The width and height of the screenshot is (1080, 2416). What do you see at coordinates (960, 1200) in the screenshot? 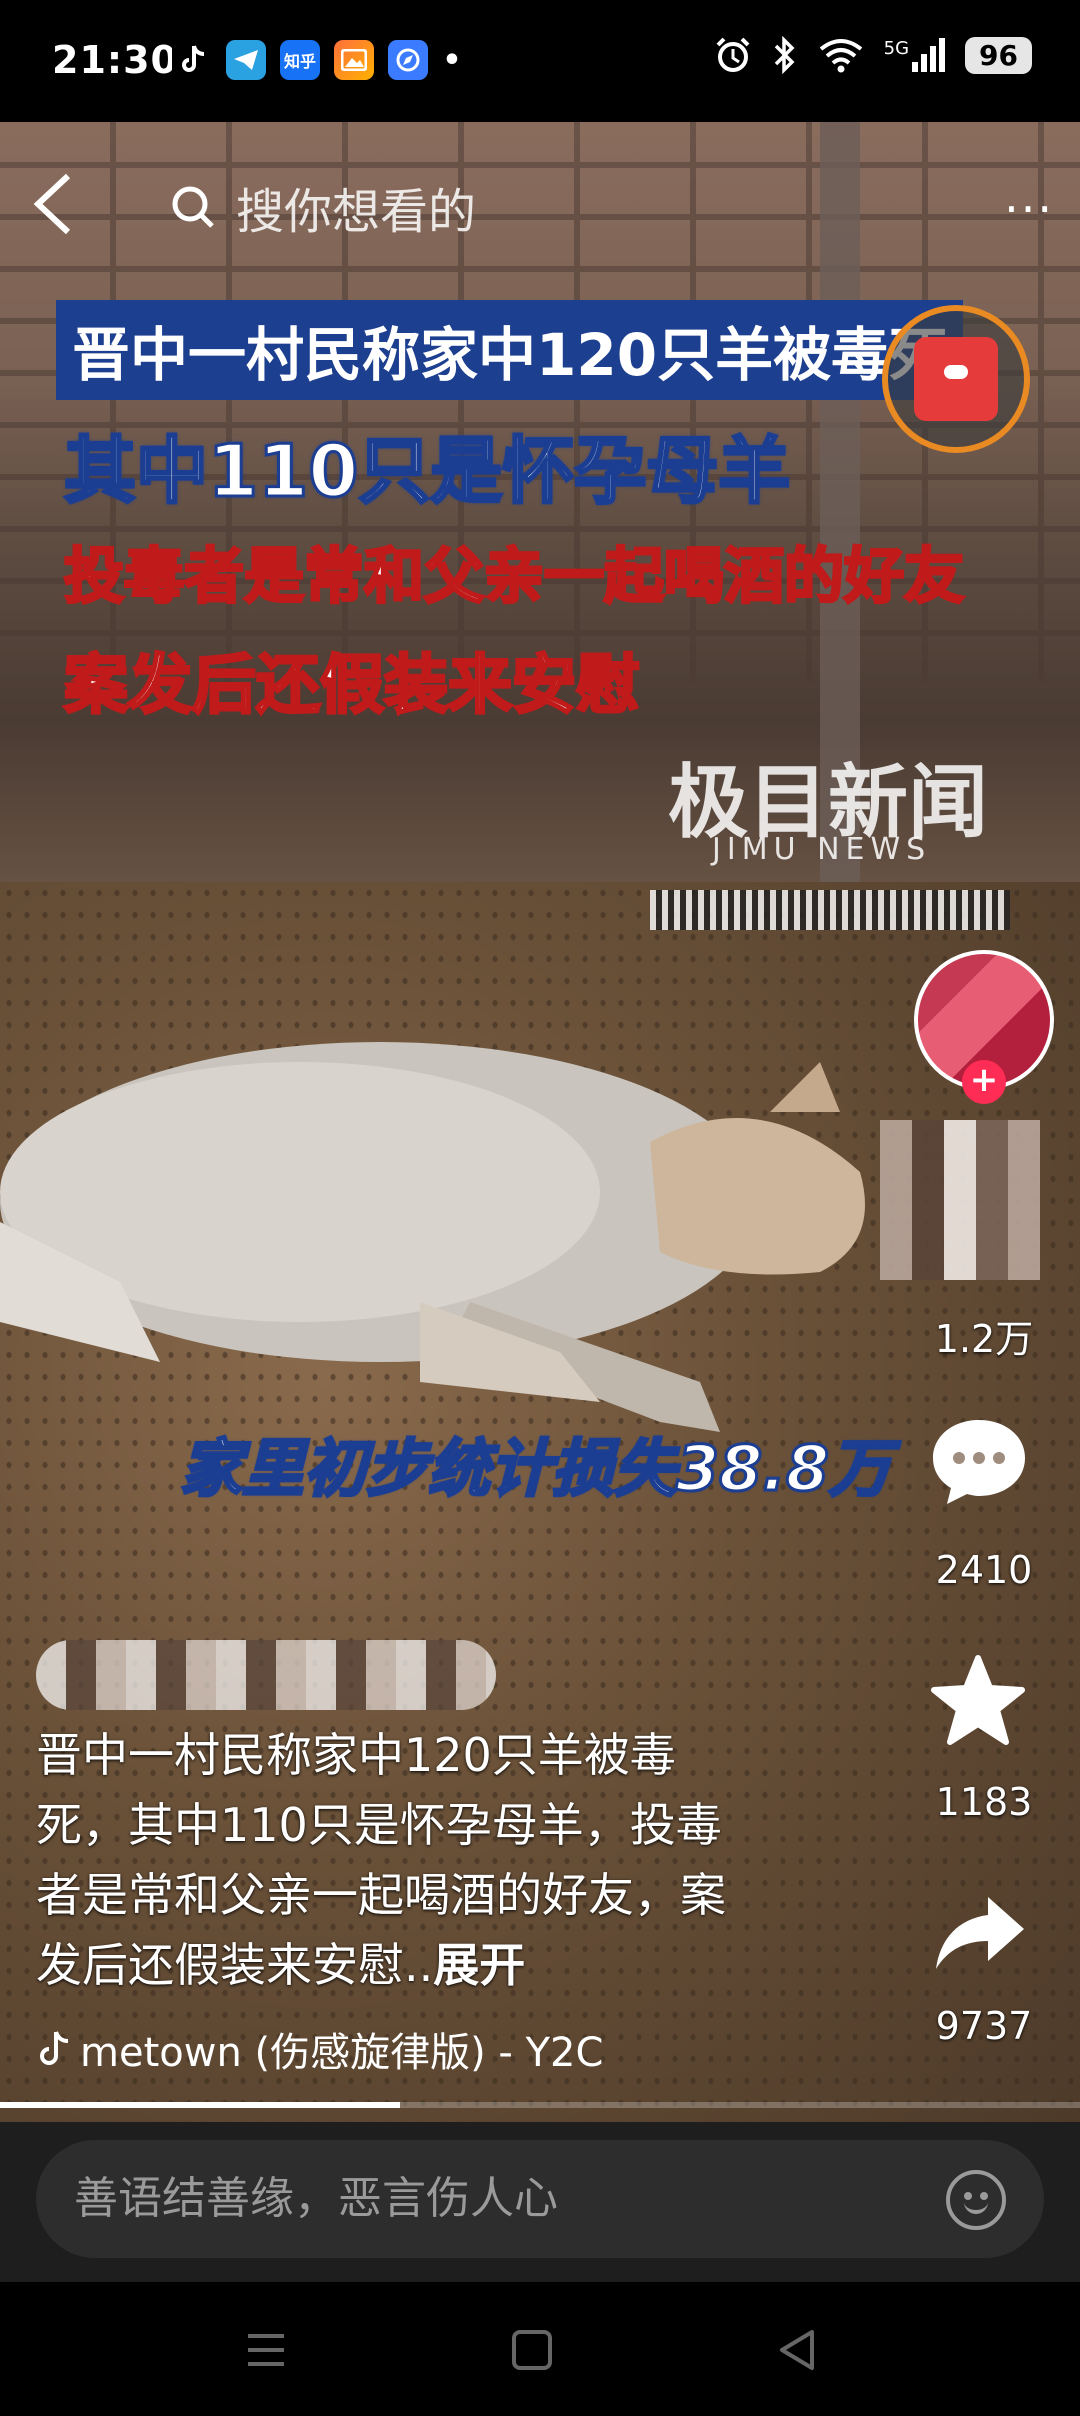
I see `like-button` at bounding box center [960, 1200].